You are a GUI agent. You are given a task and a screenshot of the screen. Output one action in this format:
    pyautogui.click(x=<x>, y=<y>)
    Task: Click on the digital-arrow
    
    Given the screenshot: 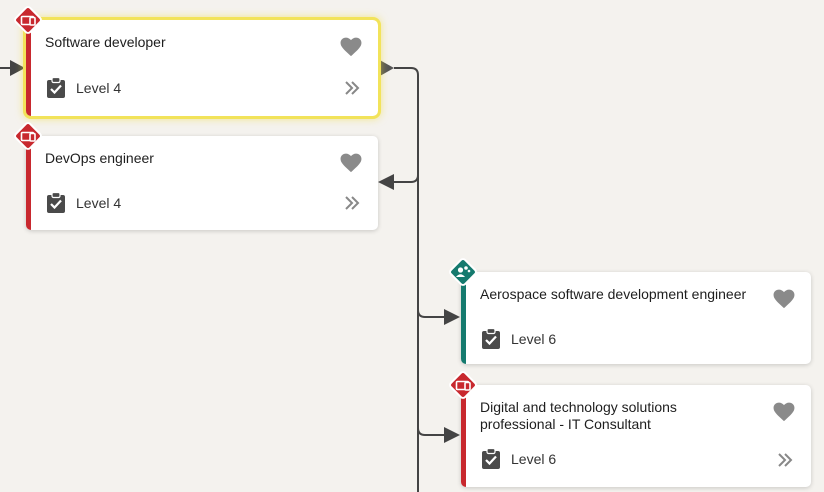 What is the action you would take?
    pyautogui.click(x=452, y=435)
    